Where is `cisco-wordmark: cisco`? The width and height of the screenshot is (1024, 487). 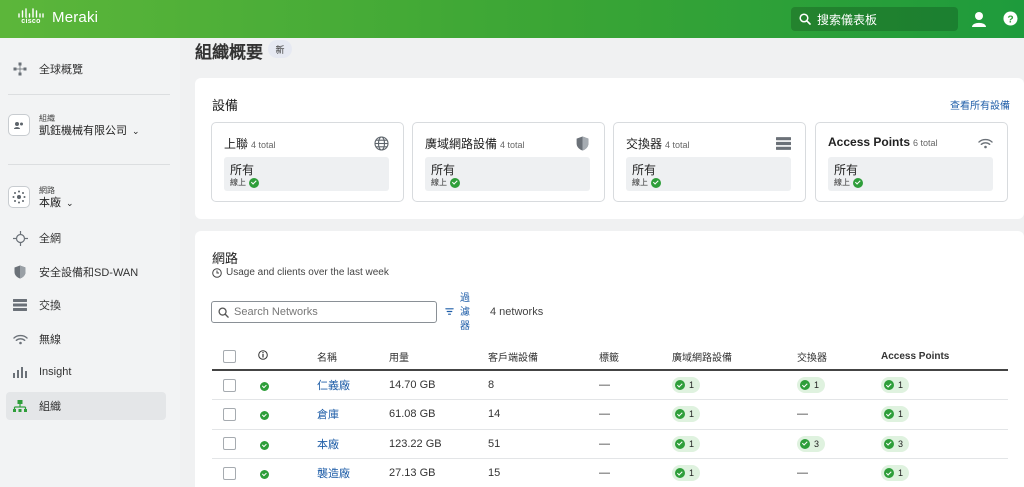 cisco-wordmark: cisco is located at coordinates (31, 21).